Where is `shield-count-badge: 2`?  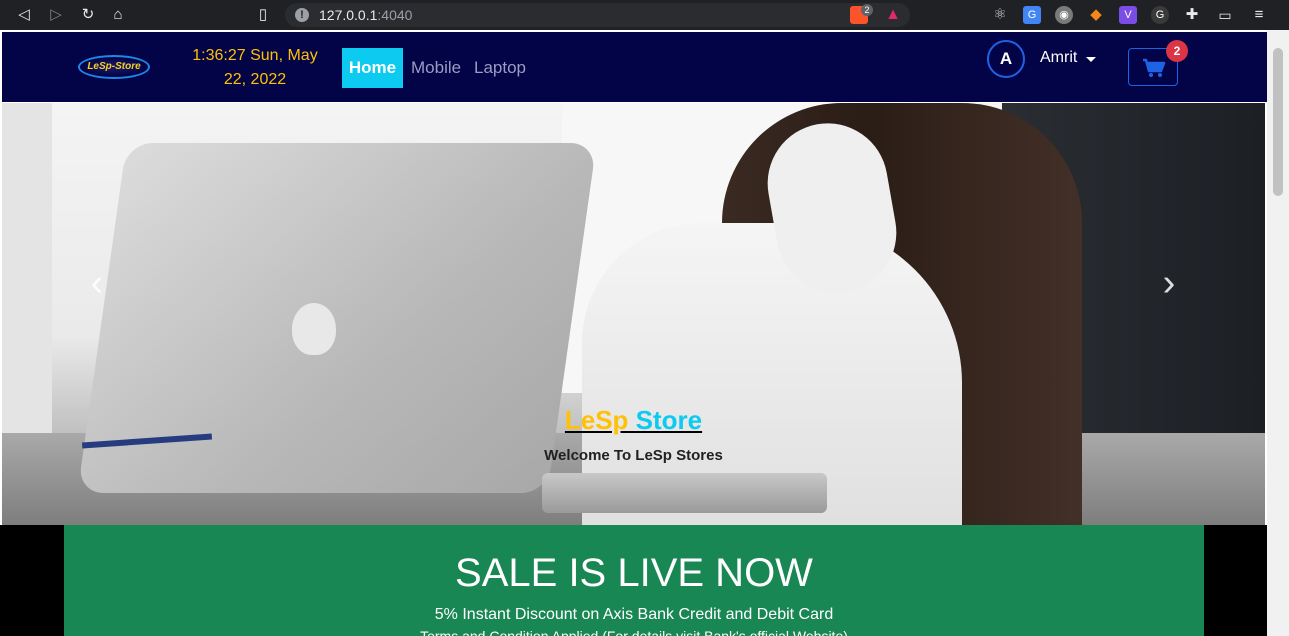
shield-count-badge: 2 is located at coordinates (867, 10).